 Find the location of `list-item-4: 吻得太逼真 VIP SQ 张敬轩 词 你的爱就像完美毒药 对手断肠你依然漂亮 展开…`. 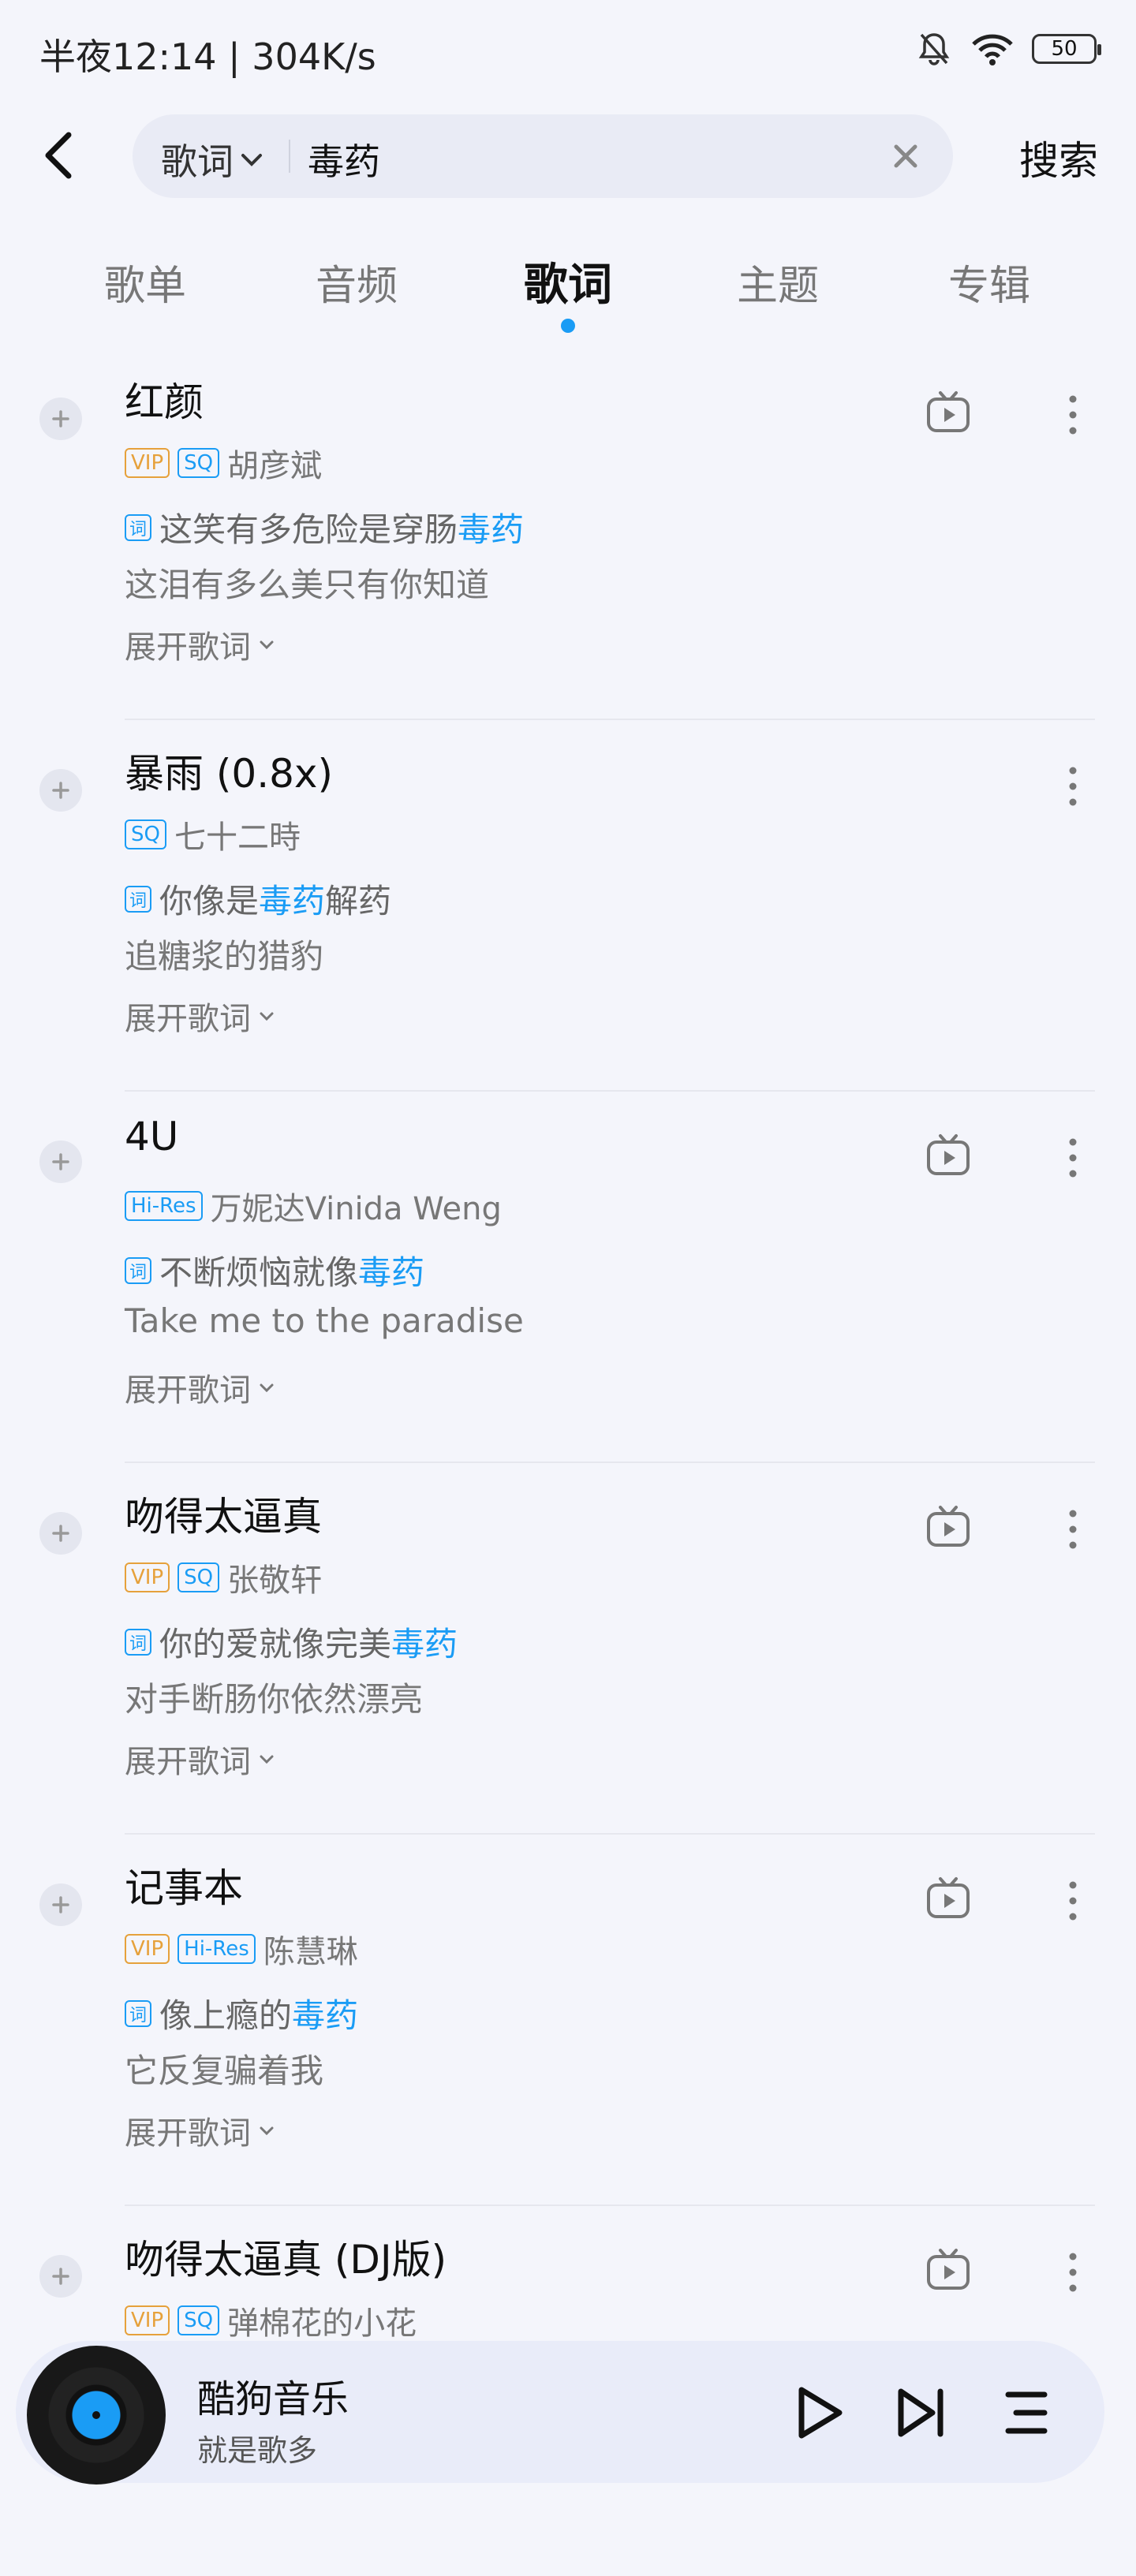

list-item-4: 吻得太逼真 VIP SQ 张敬轩 词 你的爱就像完美毒药 对手断肠你依然漂亮 展开… is located at coordinates (568, 1647).